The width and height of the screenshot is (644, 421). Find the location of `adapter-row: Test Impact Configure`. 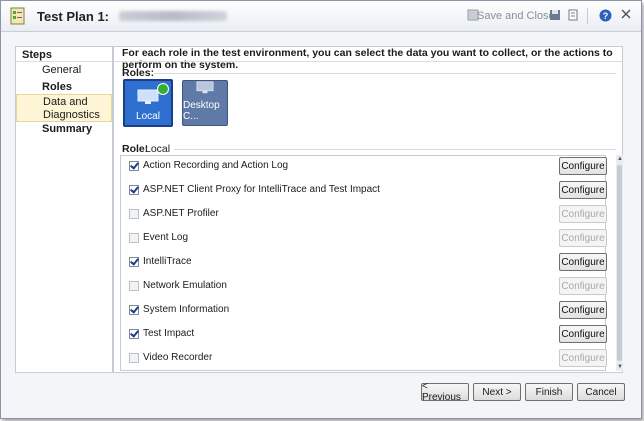

adapter-row: Test Impact Configure is located at coordinates (364, 336).